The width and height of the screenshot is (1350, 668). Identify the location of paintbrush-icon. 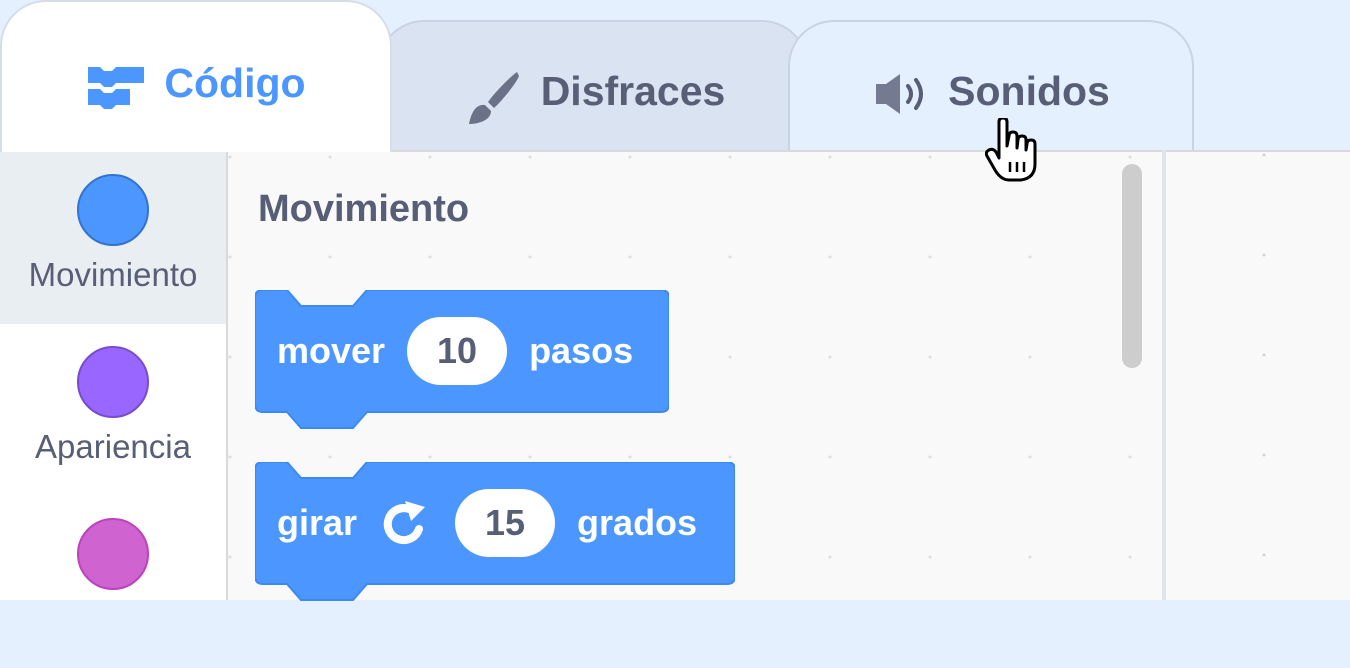
(492, 99).